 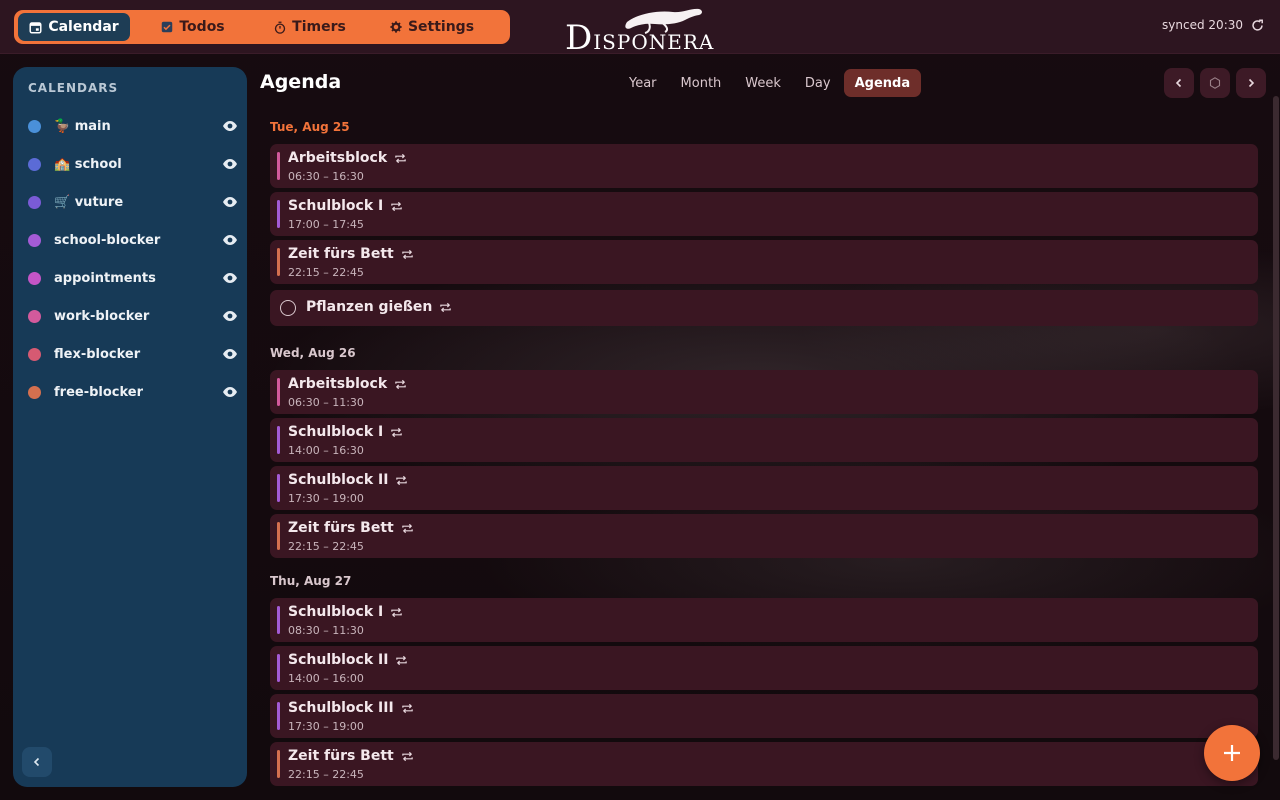 I want to click on calendar-item: 🏫 school, so click(x=133, y=164).